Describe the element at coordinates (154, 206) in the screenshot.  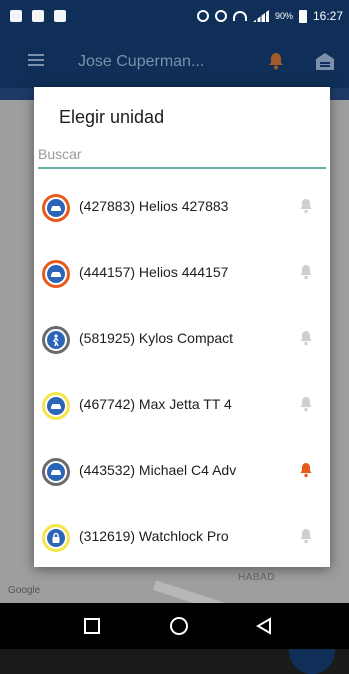
I see `unit-label: (427883) Helios 427883` at that location.